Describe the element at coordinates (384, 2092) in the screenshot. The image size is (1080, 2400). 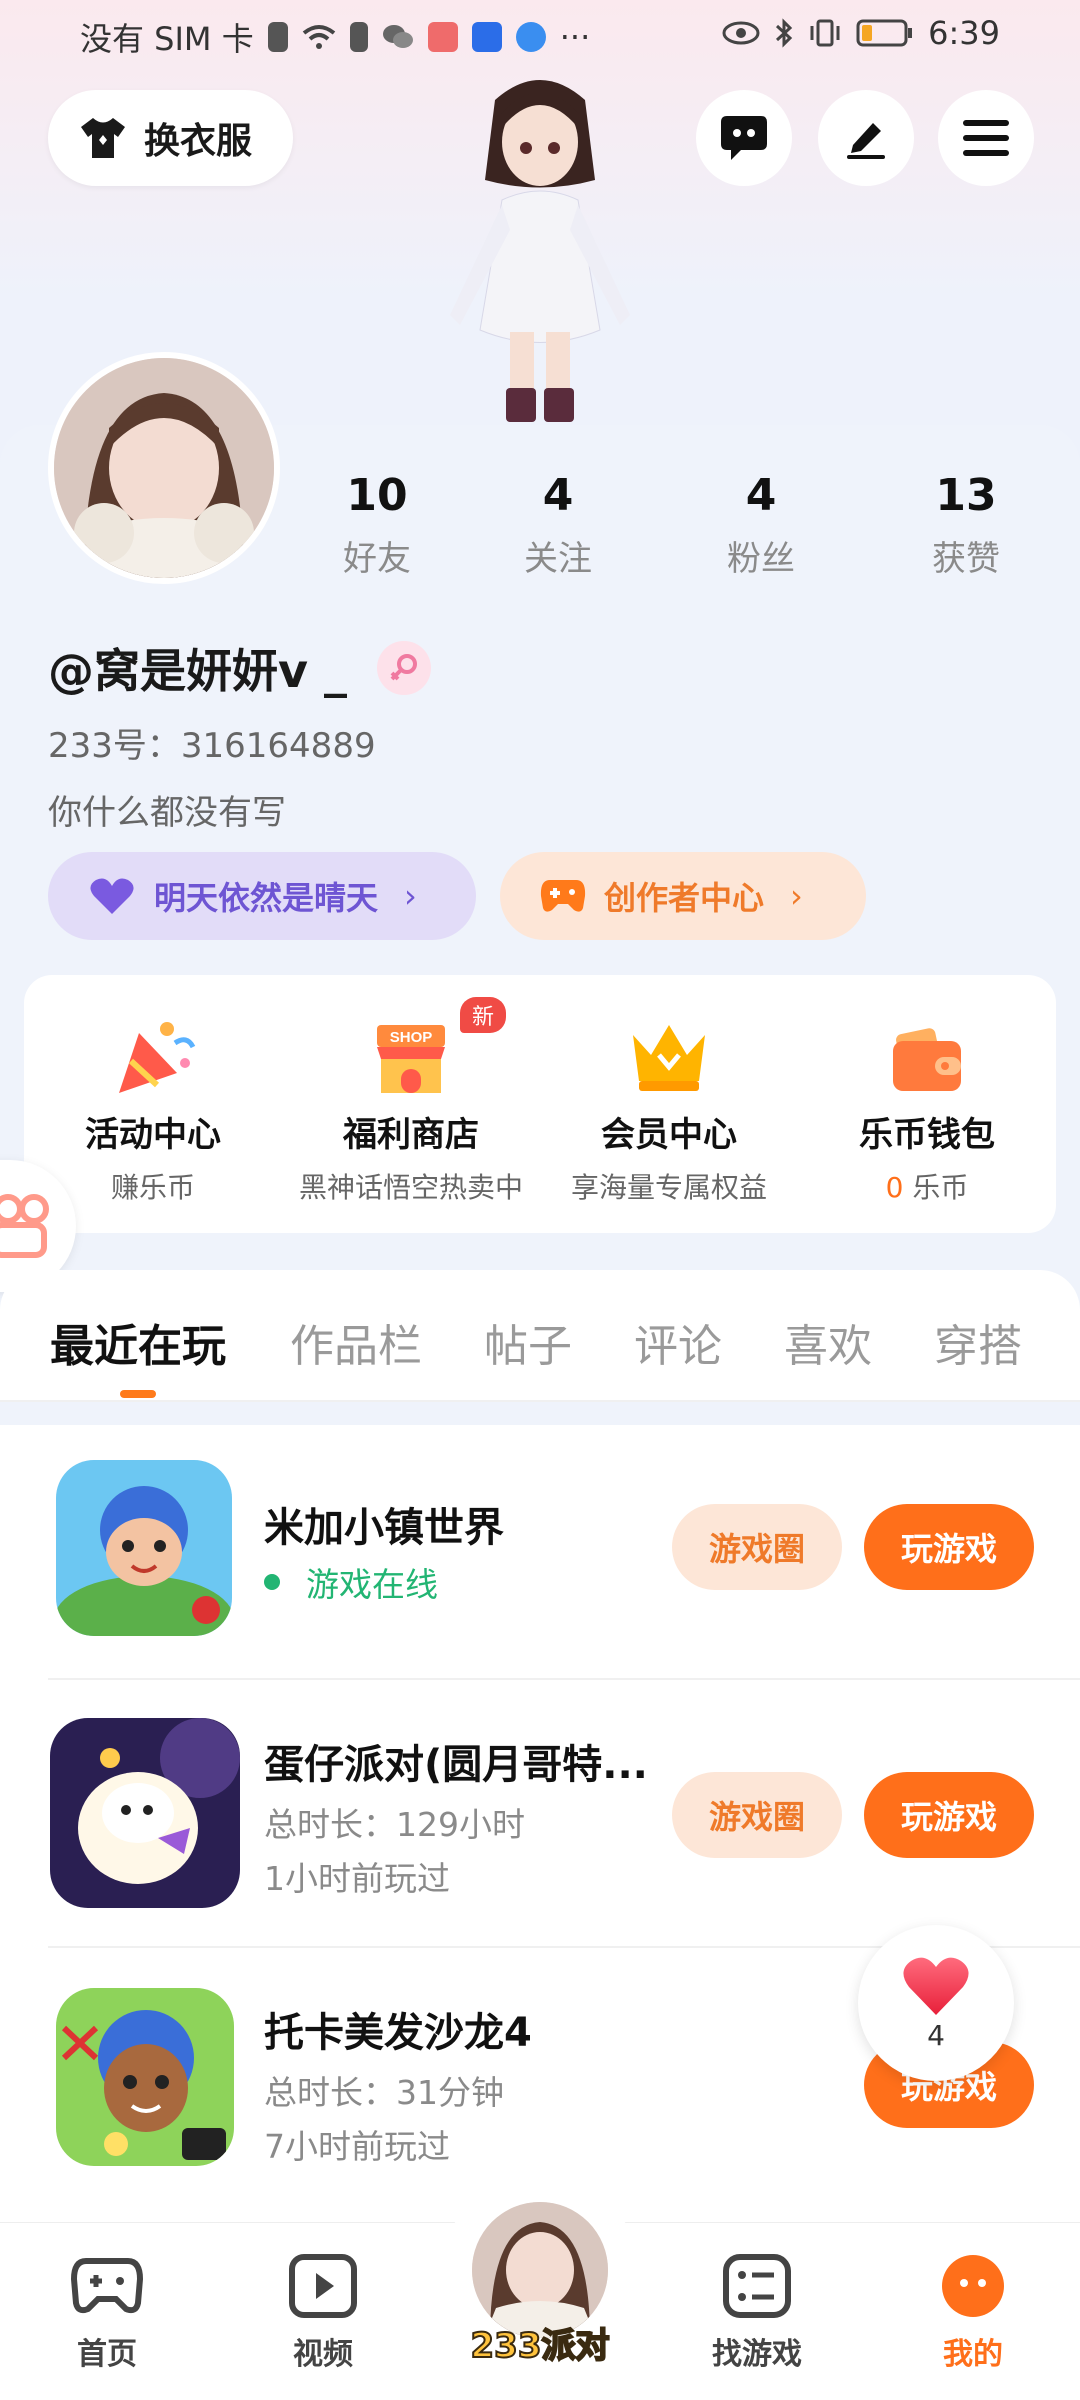
I see `game-playtime: 总时长：31分钟` at that location.